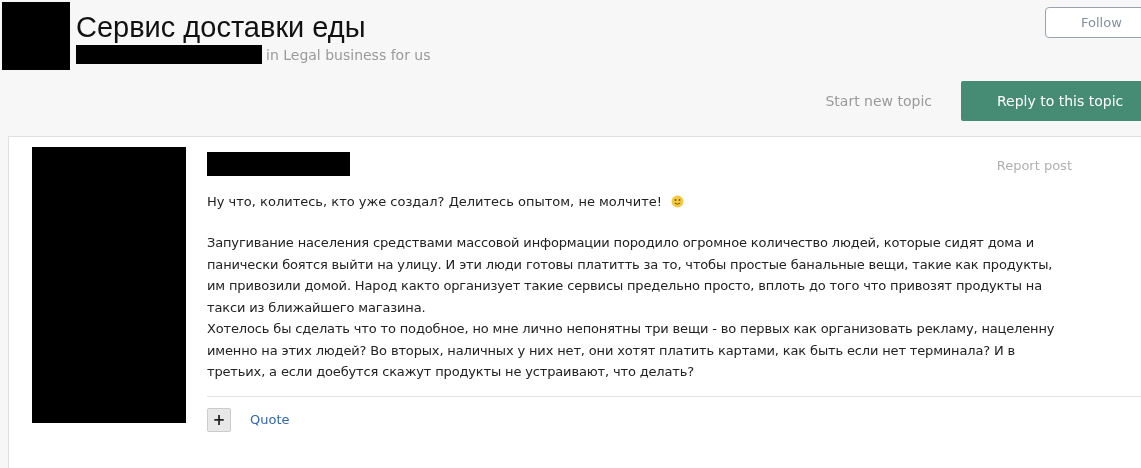 Image resolution: width=1141 pixels, height=468 pixels. Describe the element at coordinates (36, 36) in the screenshot. I see `redaction-block` at that location.